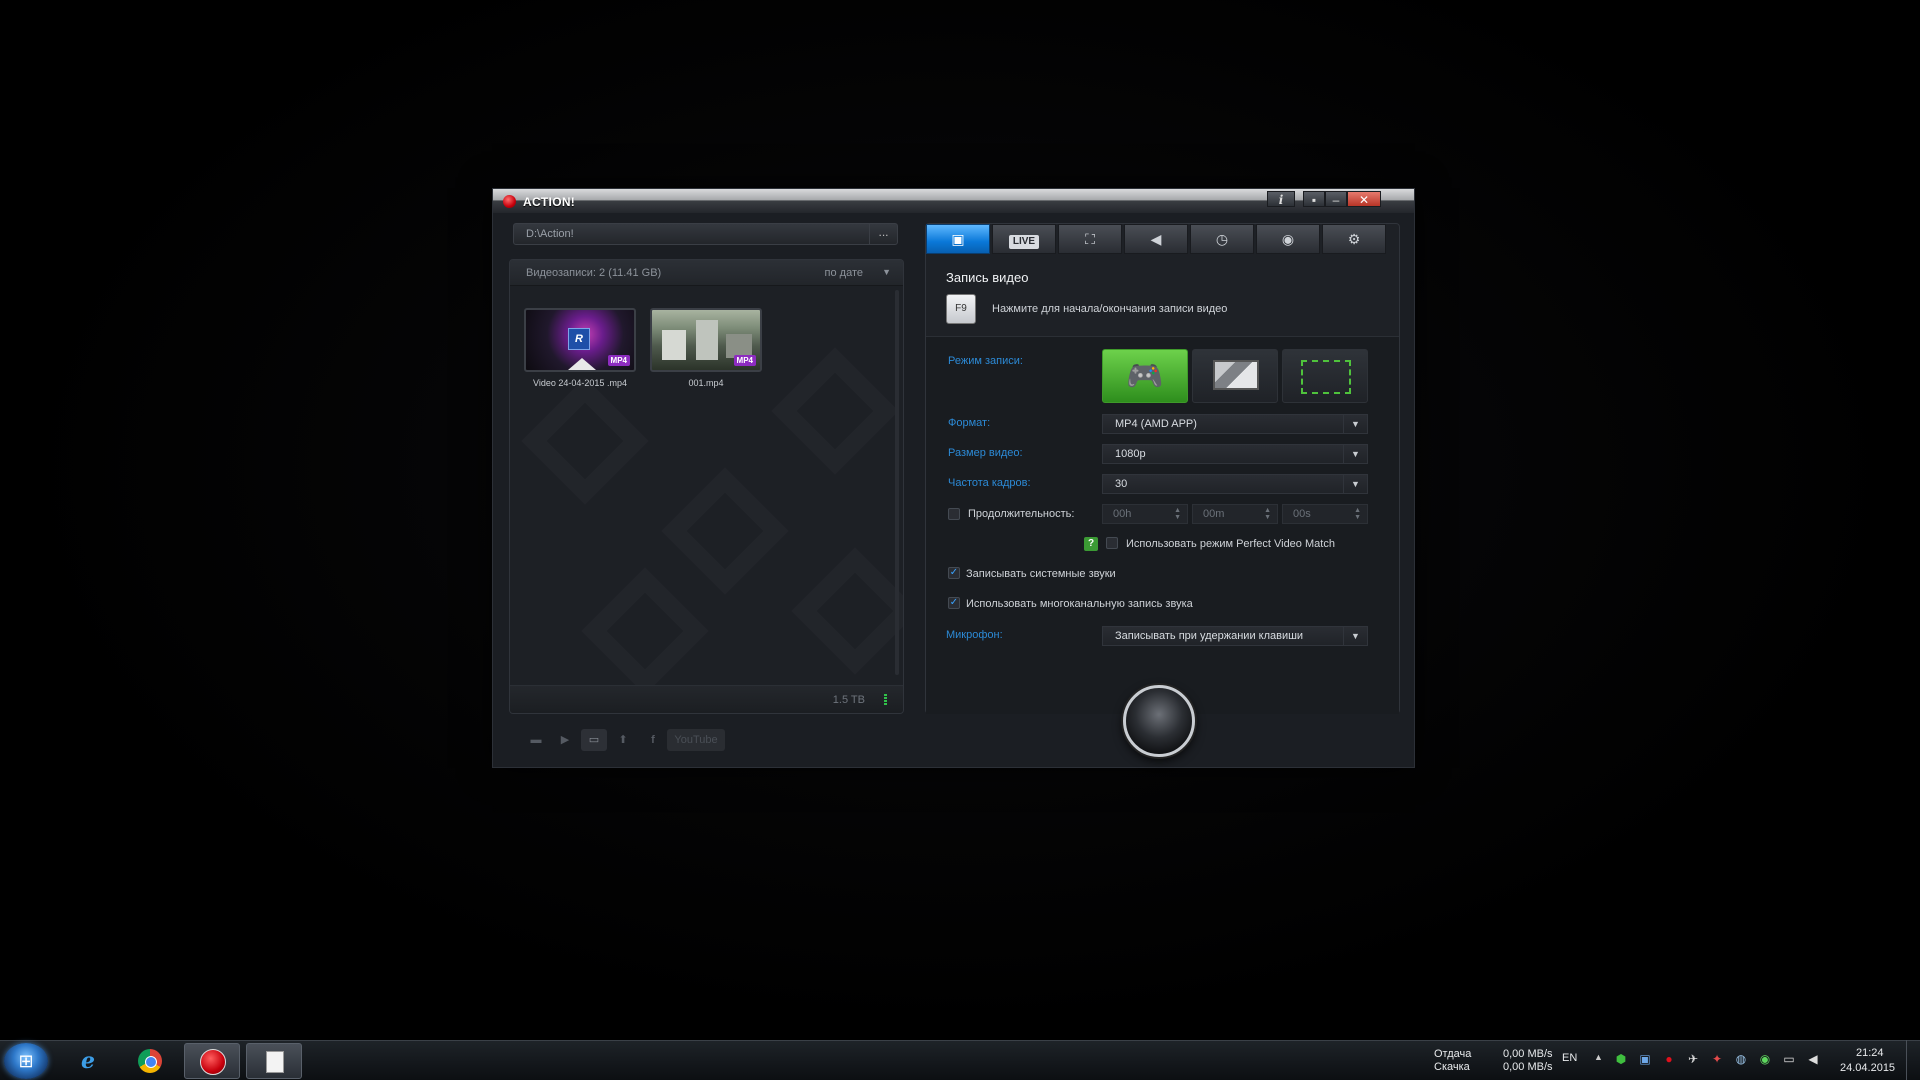  Describe the element at coordinates (536, 740) in the screenshot. I see `delete-icon: ▬` at that location.